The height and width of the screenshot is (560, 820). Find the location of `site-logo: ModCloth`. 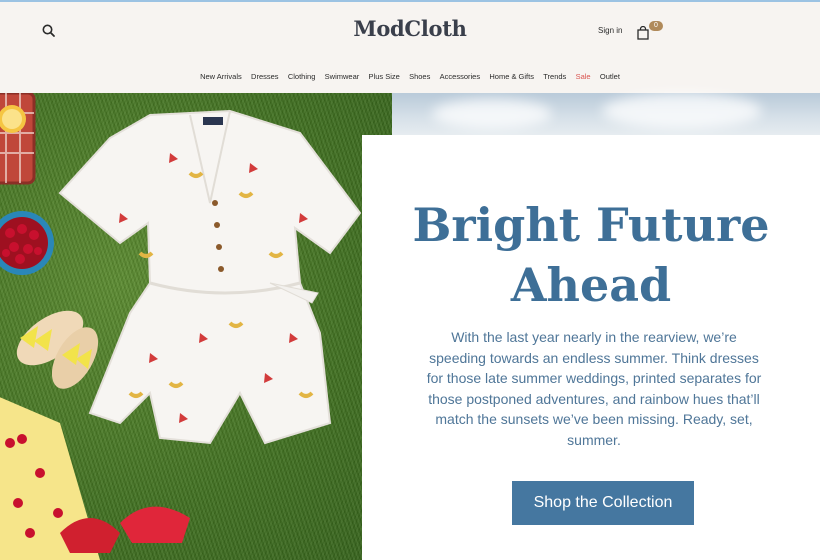

site-logo: ModCloth is located at coordinates (410, 28).